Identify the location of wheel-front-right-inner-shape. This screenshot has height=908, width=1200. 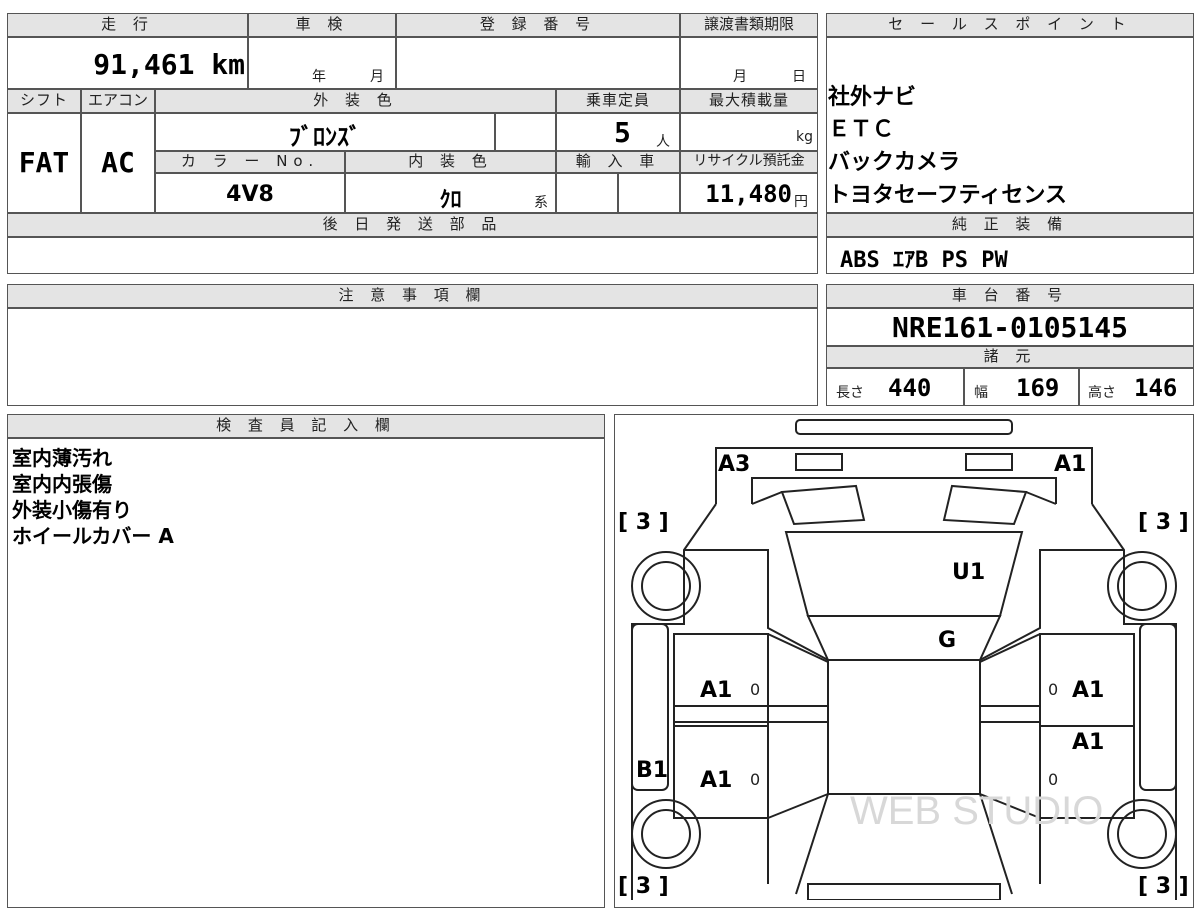
(1142, 586).